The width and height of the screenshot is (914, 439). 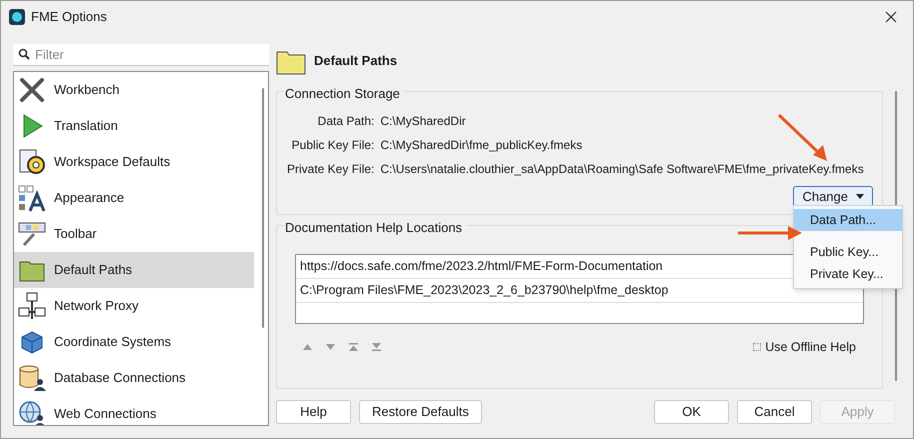 What do you see at coordinates (770, 233) in the screenshot?
I see `arrow-icon` at bounding box center [770, 233].